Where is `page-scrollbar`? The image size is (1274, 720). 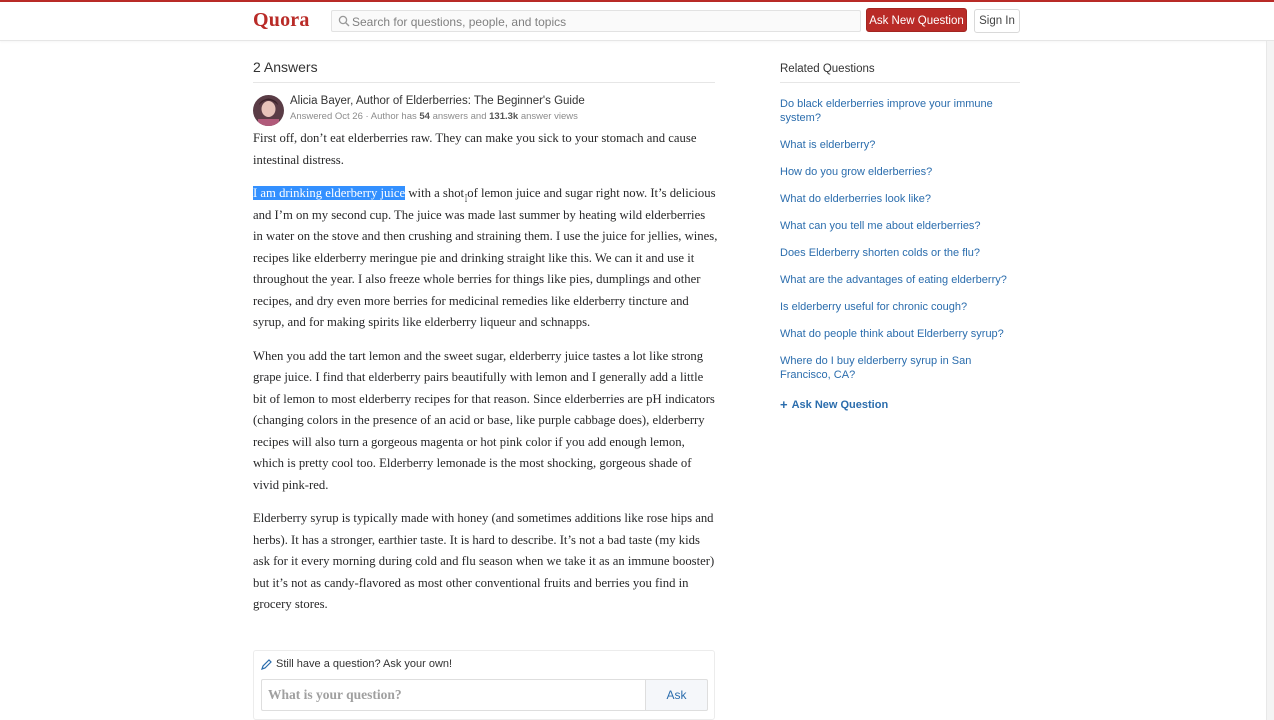
page-scrollbar is located at coordinates (1270, 380).